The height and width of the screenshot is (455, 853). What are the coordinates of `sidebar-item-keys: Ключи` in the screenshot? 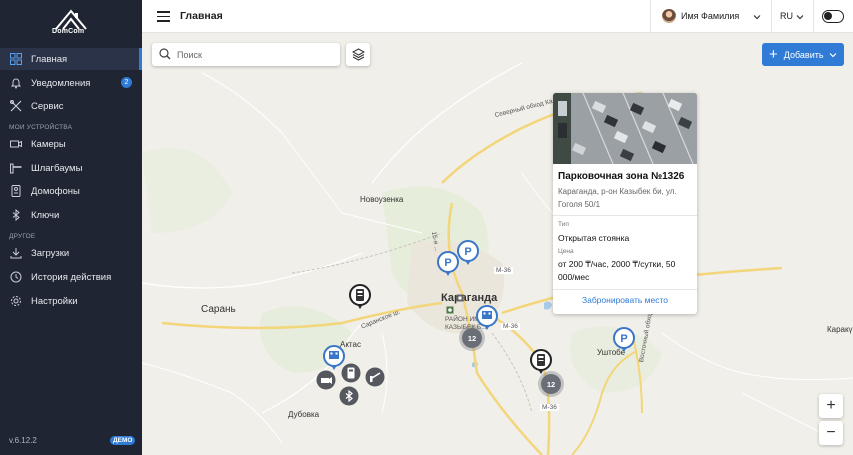 It's located at (71, 215).